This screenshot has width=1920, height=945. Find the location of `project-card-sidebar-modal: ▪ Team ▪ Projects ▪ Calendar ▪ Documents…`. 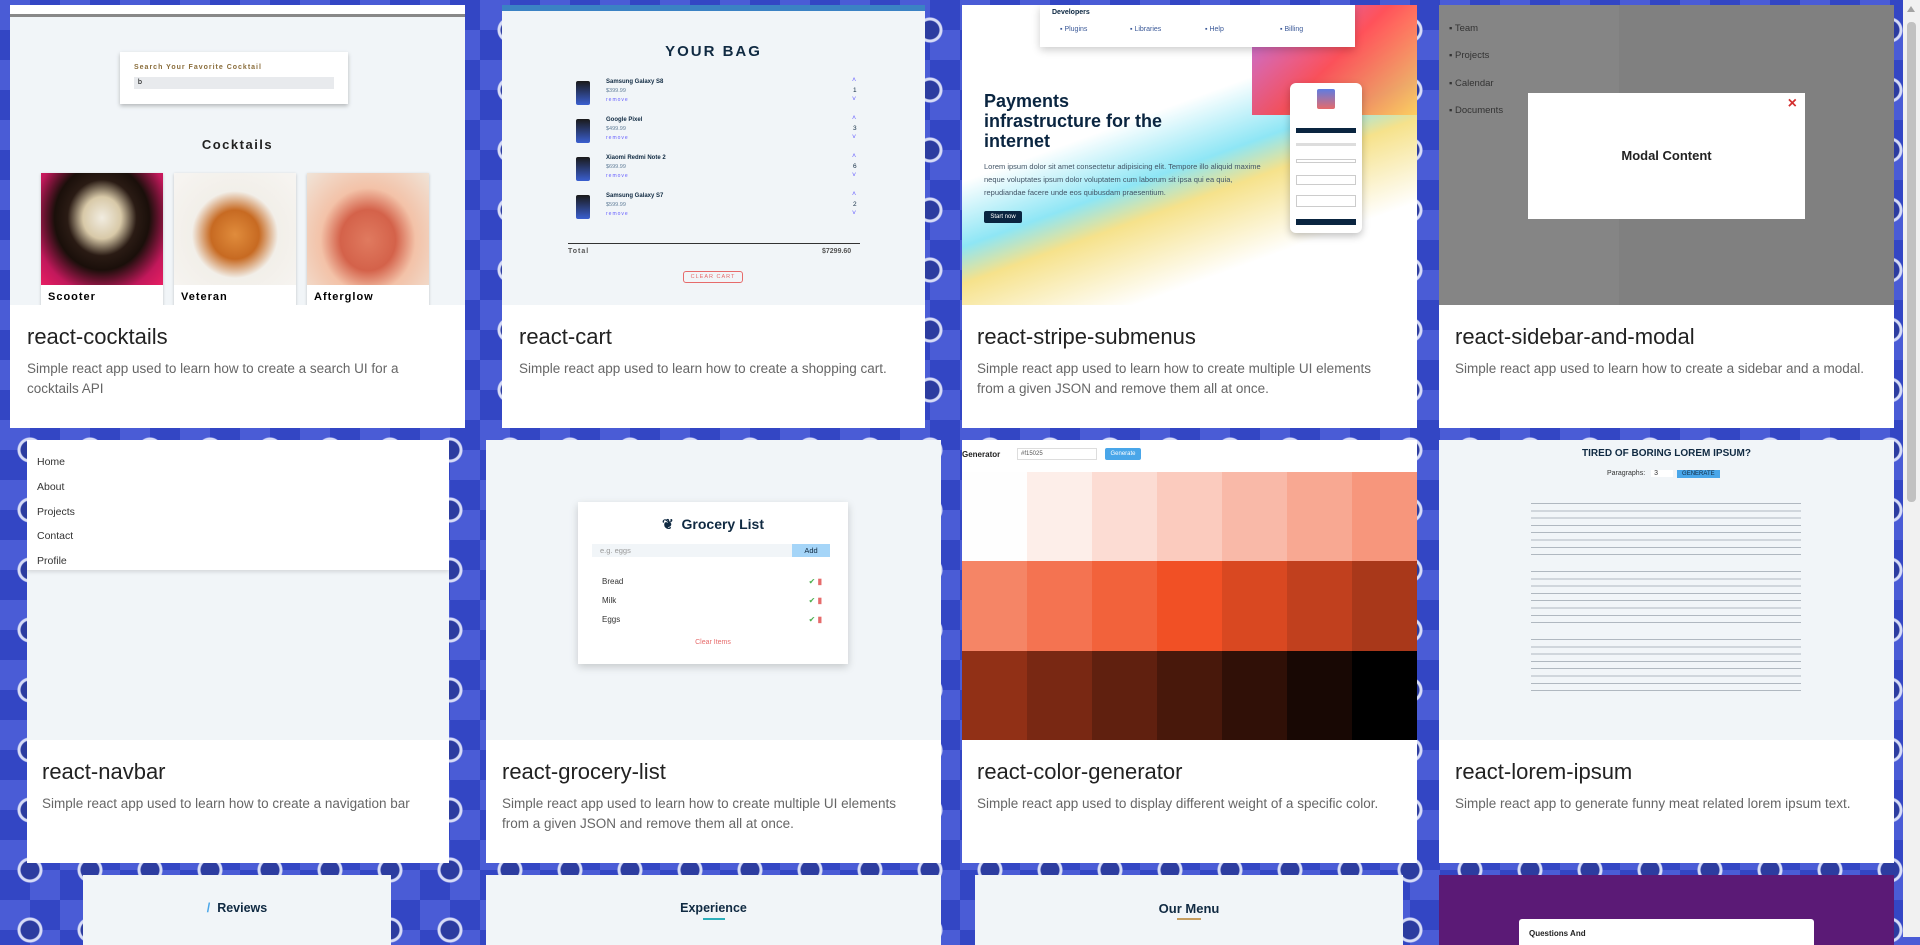

project-card-sidebar-modal: ▪ Team ▪ Projects ▪ Calendar ▪ Documents… is located at coordinates (1666, 216).